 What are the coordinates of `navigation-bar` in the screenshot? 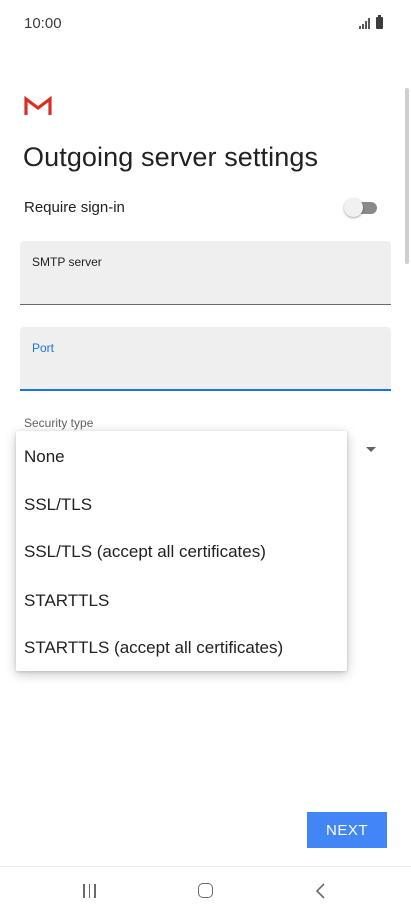 It's located at (205, 890).